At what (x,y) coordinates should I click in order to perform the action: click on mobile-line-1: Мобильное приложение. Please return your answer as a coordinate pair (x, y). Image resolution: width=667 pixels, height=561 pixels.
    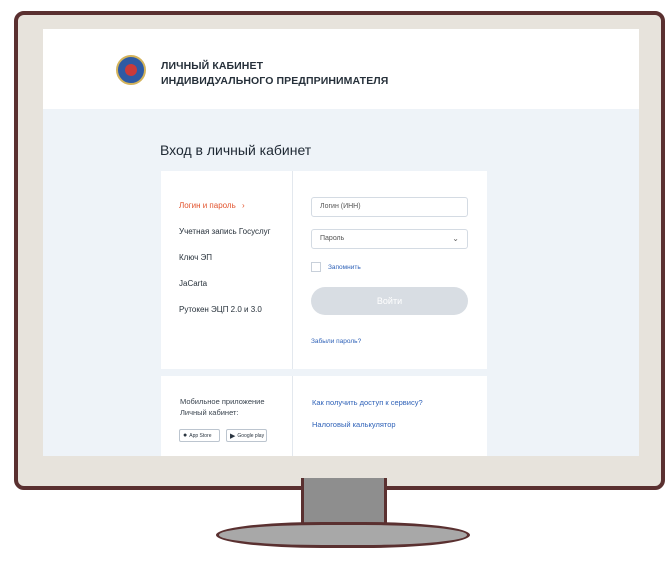
    Looking at the image, I should click on (222, 401).